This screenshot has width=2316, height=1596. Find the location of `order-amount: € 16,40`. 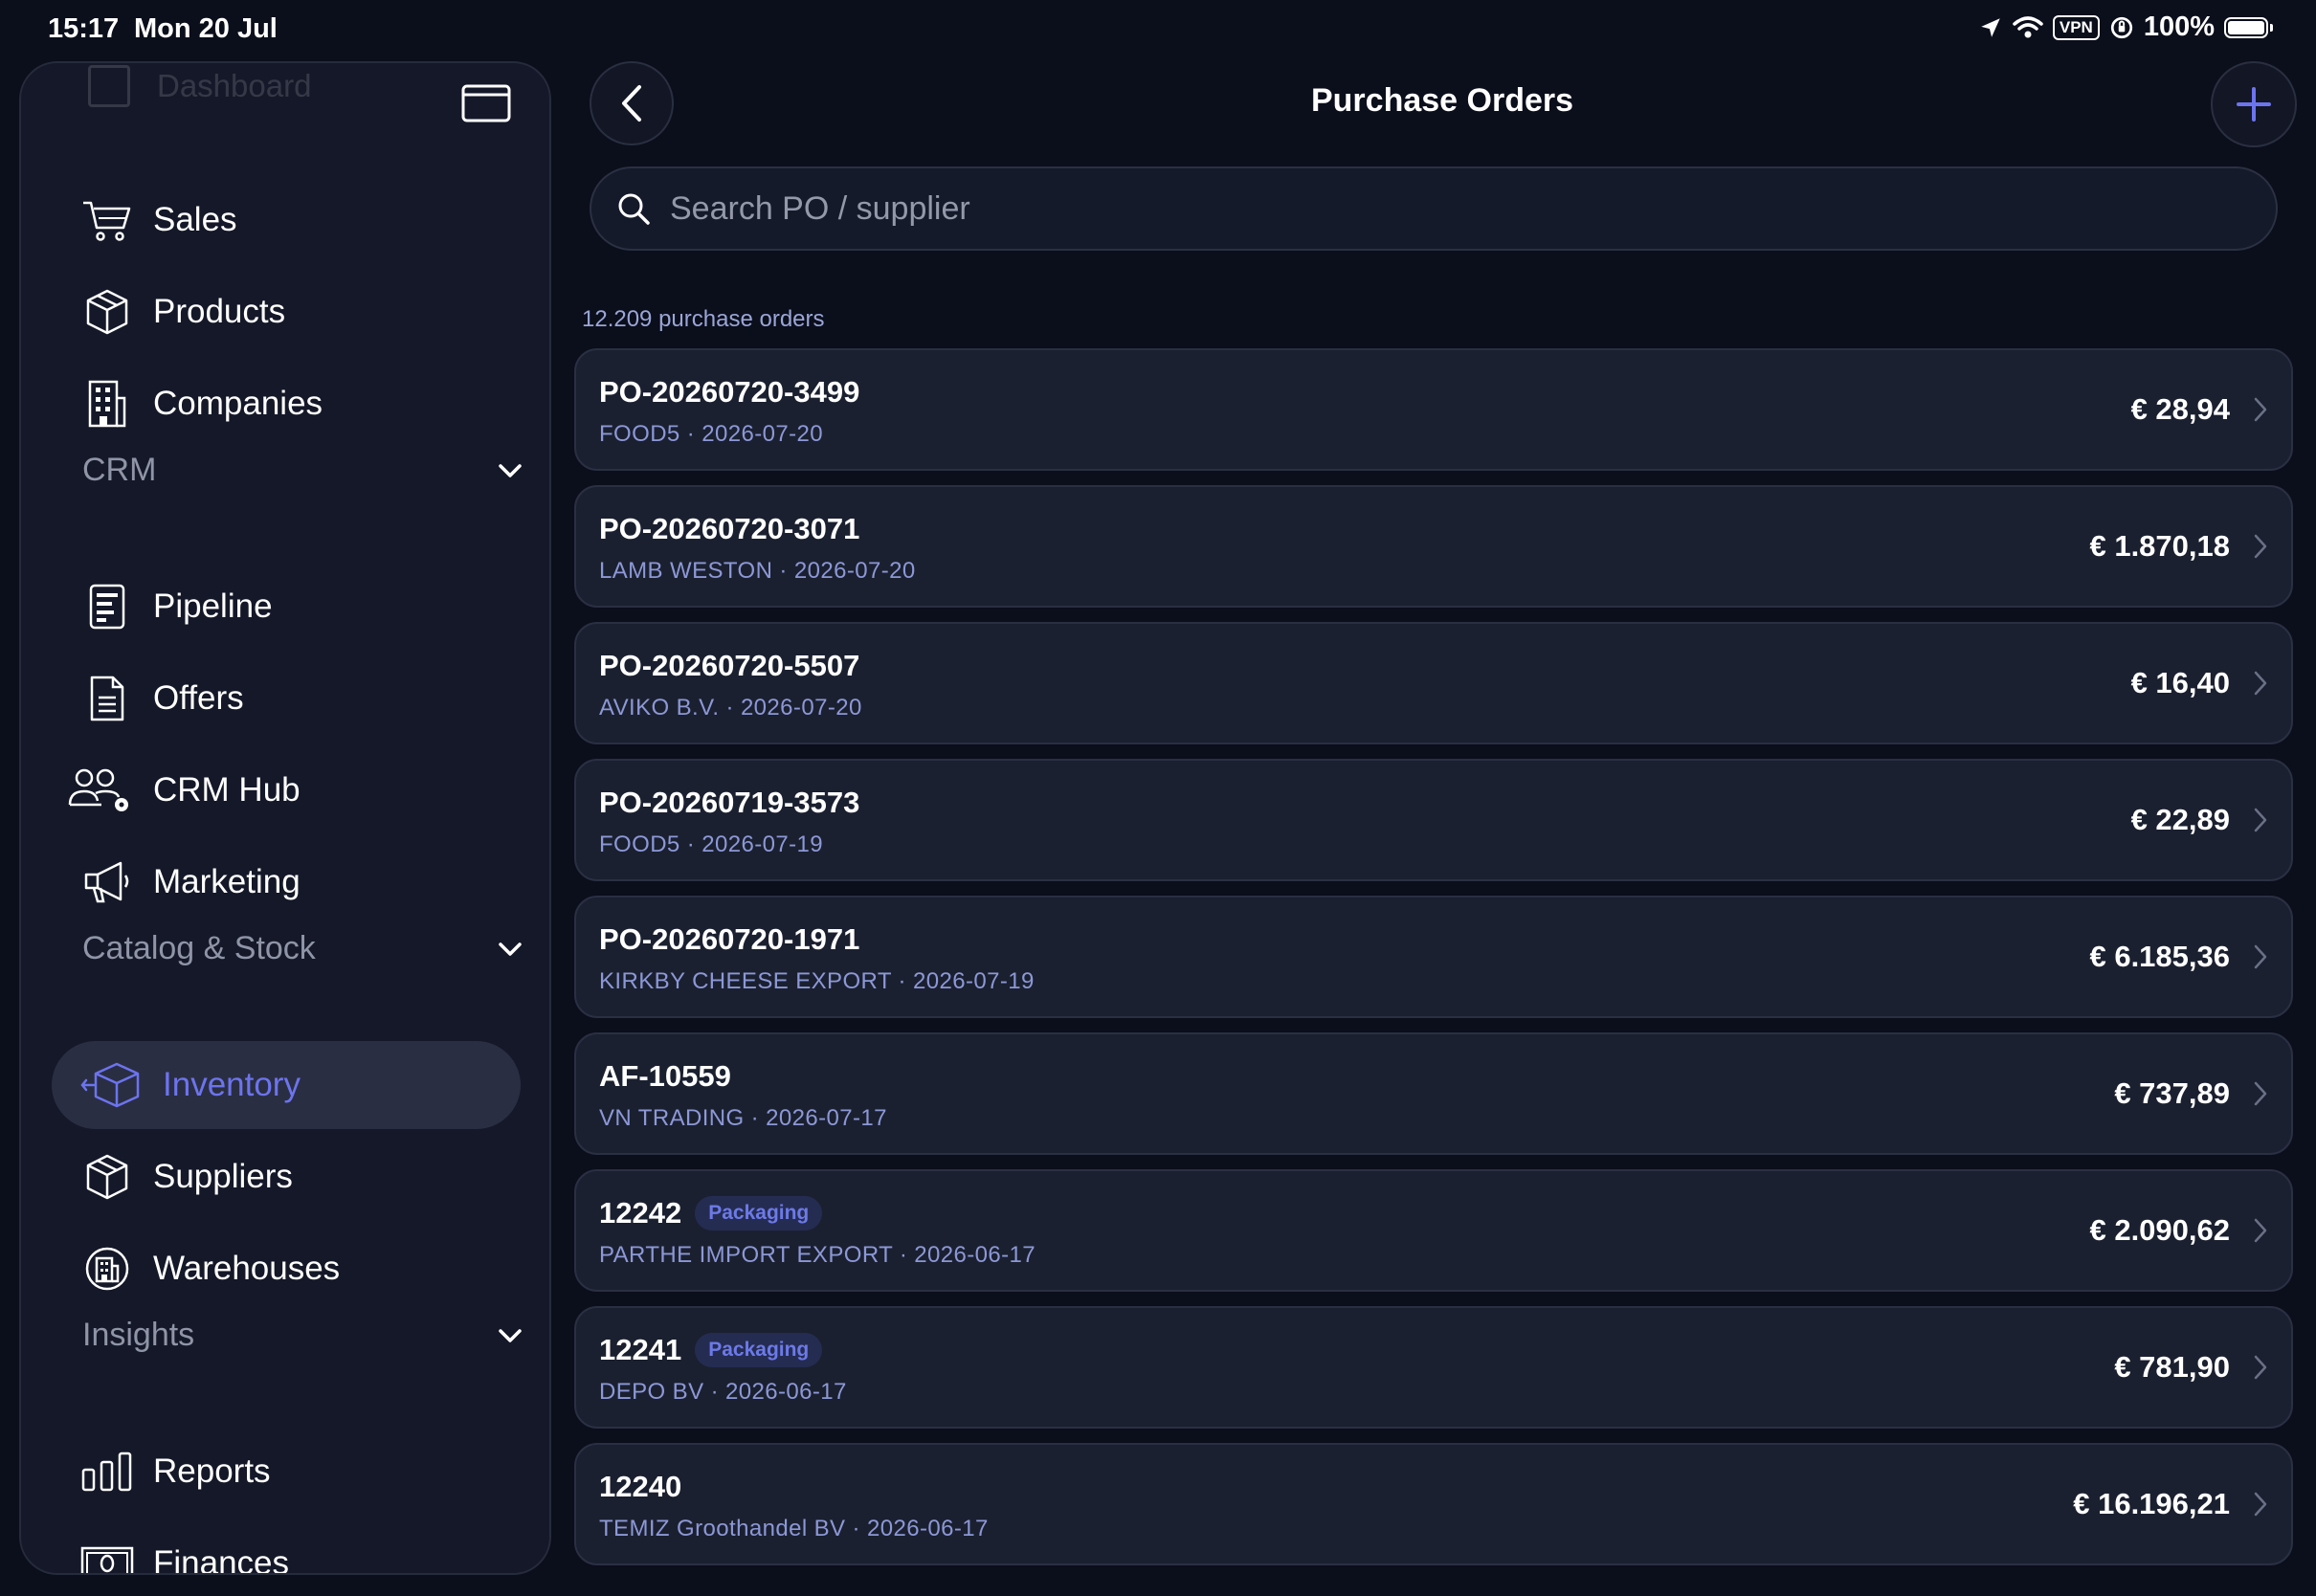

order-amount: € 16,40 is located at coordinates (2180, 683).